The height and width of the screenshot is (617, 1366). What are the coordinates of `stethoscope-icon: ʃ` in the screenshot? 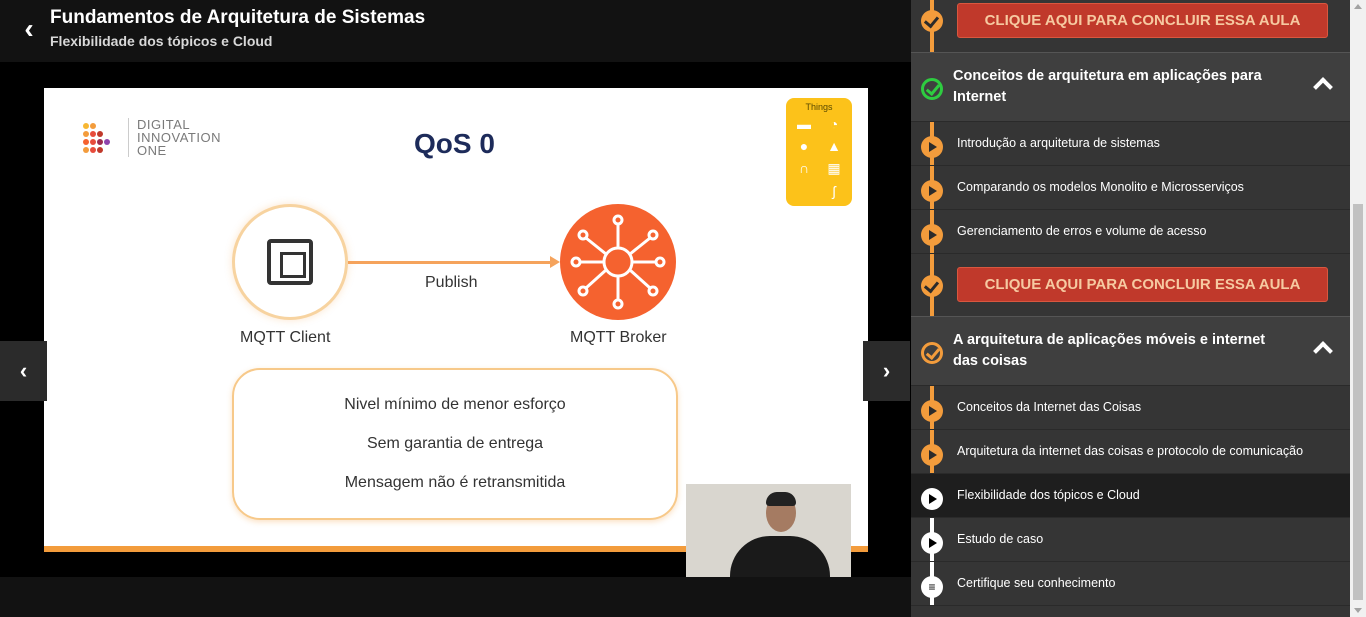 It's located at (834, 191).